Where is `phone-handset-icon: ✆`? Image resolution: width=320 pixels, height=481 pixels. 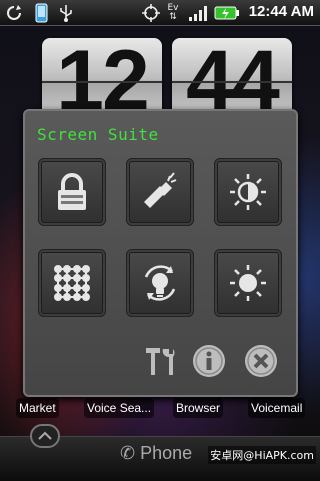
phone-handset-icon: ✆ is located at coordinates (128, 453).